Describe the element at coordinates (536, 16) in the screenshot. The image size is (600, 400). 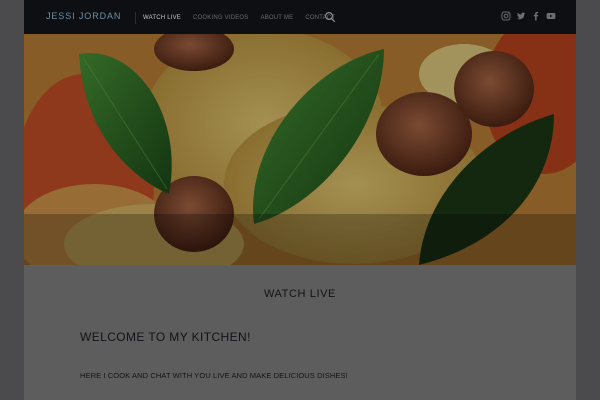
I see `facebook-icon` at that location.